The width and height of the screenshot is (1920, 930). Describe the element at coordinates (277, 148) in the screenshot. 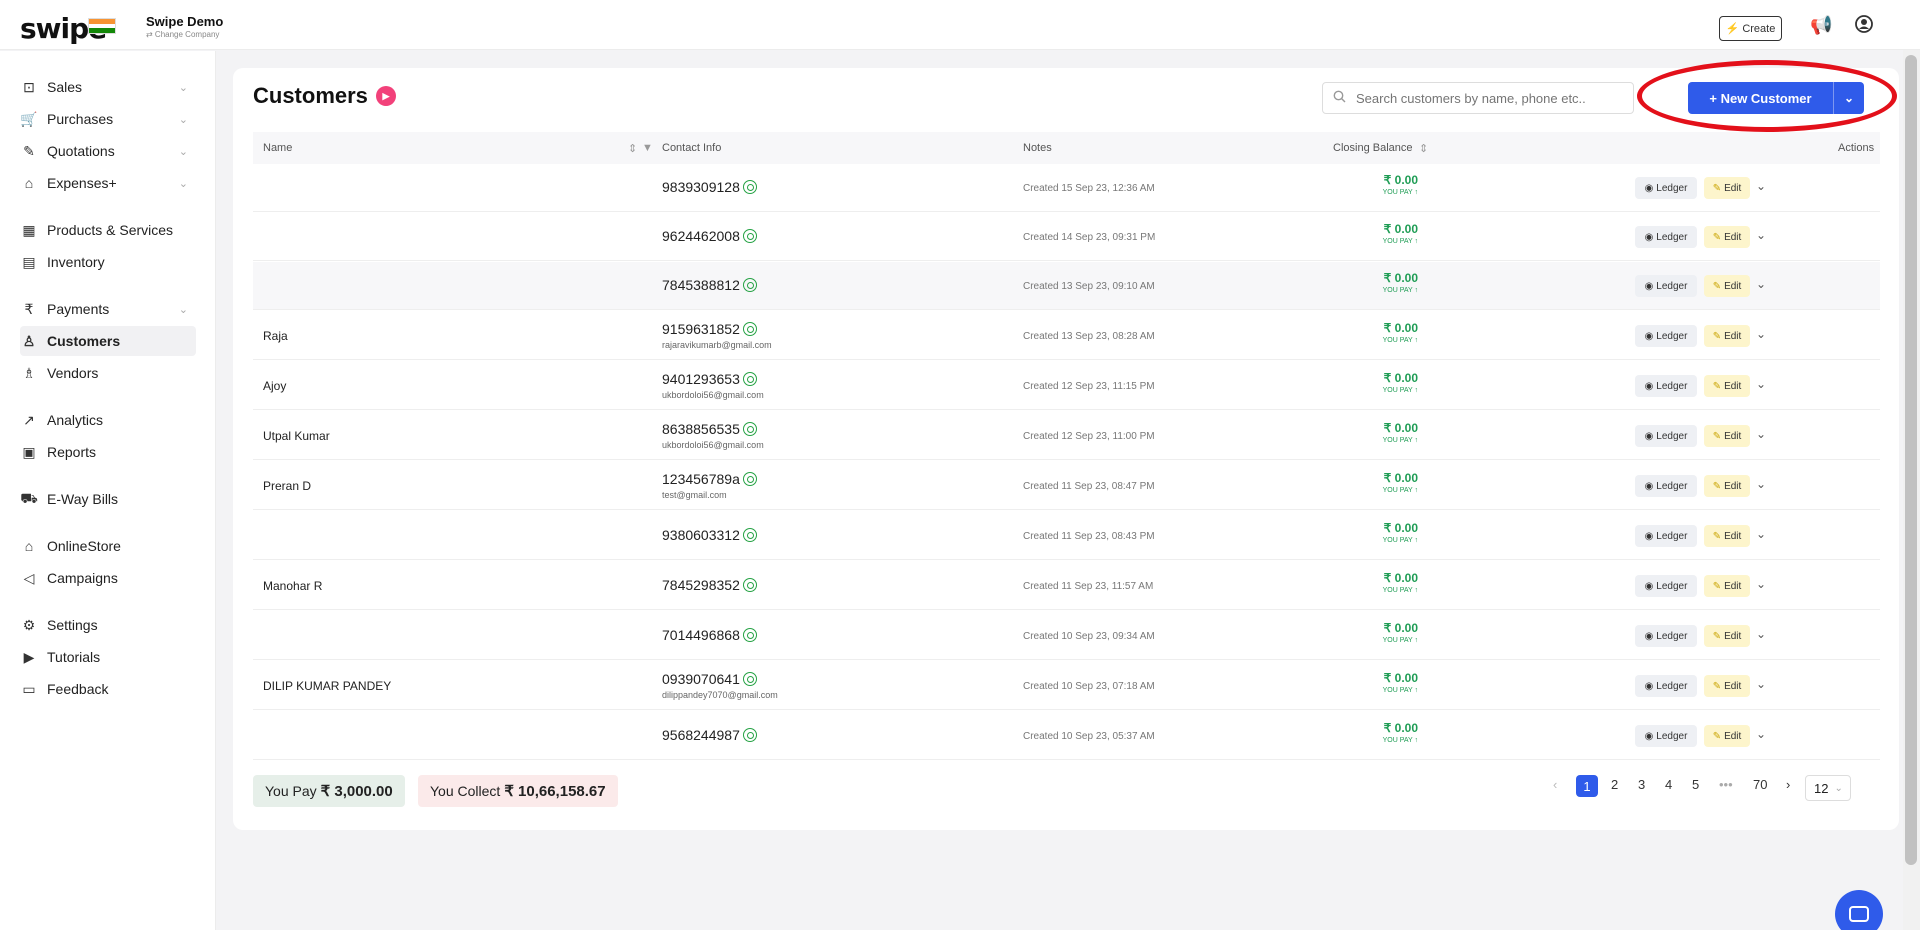

I see `column-name: Name` at that location.